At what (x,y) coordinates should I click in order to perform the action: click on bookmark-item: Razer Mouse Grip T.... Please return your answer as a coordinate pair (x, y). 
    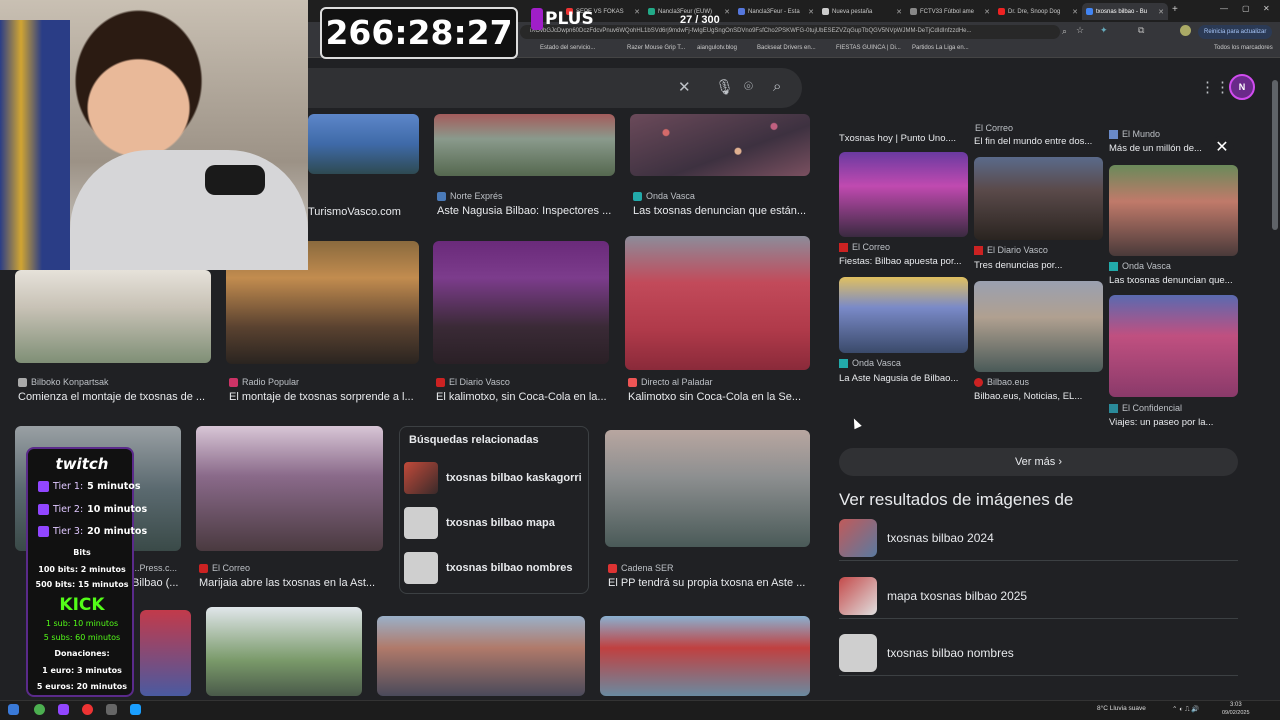
    Looking at the image, I should click on (656, 48).